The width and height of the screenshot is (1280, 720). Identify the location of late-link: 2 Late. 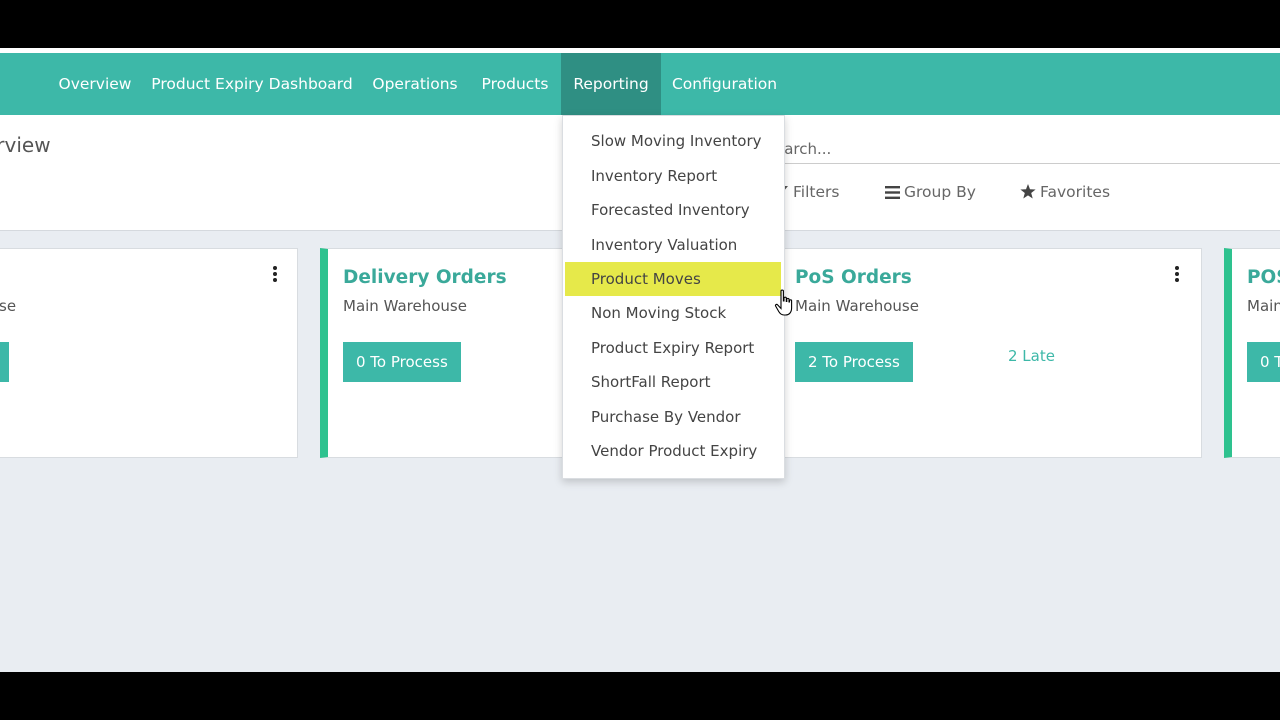
(1031, 356).